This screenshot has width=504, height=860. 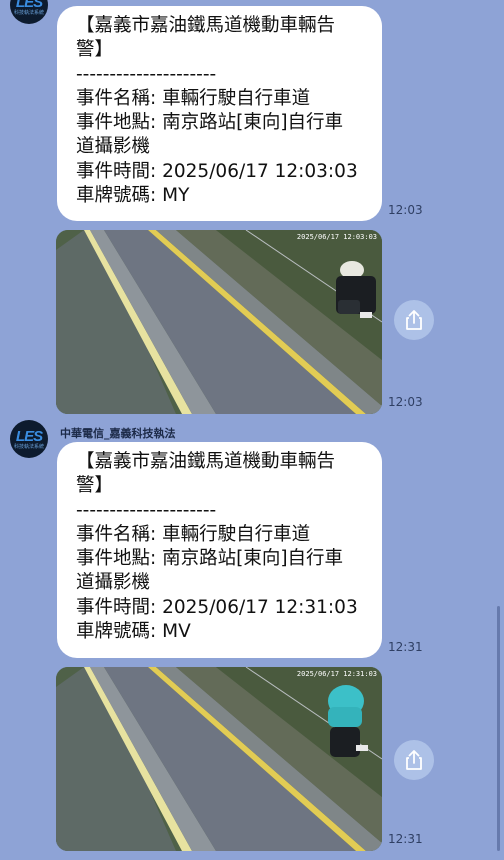 I want to click on scrollbar, so click(x=498, y=728).